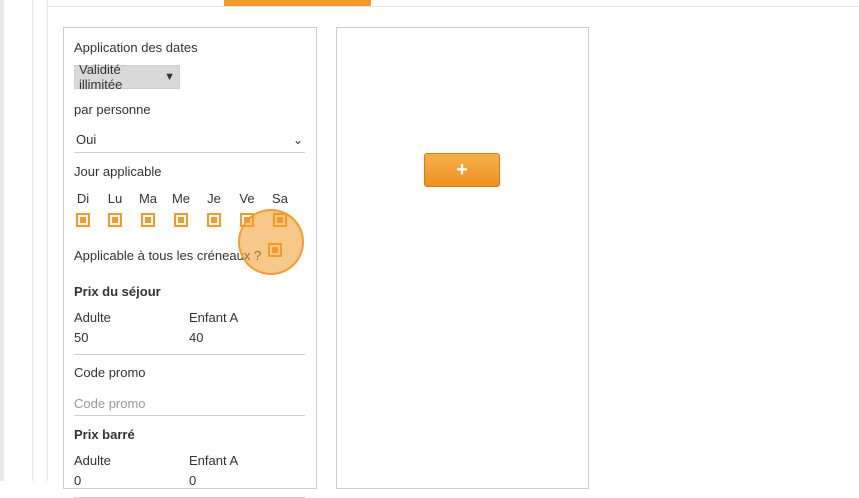 This screenshot has height=498, width=859. What do you see at coordinates (214, 209) in the screenshot?
I see `day-je: Je` at bounding box center [214, 209].